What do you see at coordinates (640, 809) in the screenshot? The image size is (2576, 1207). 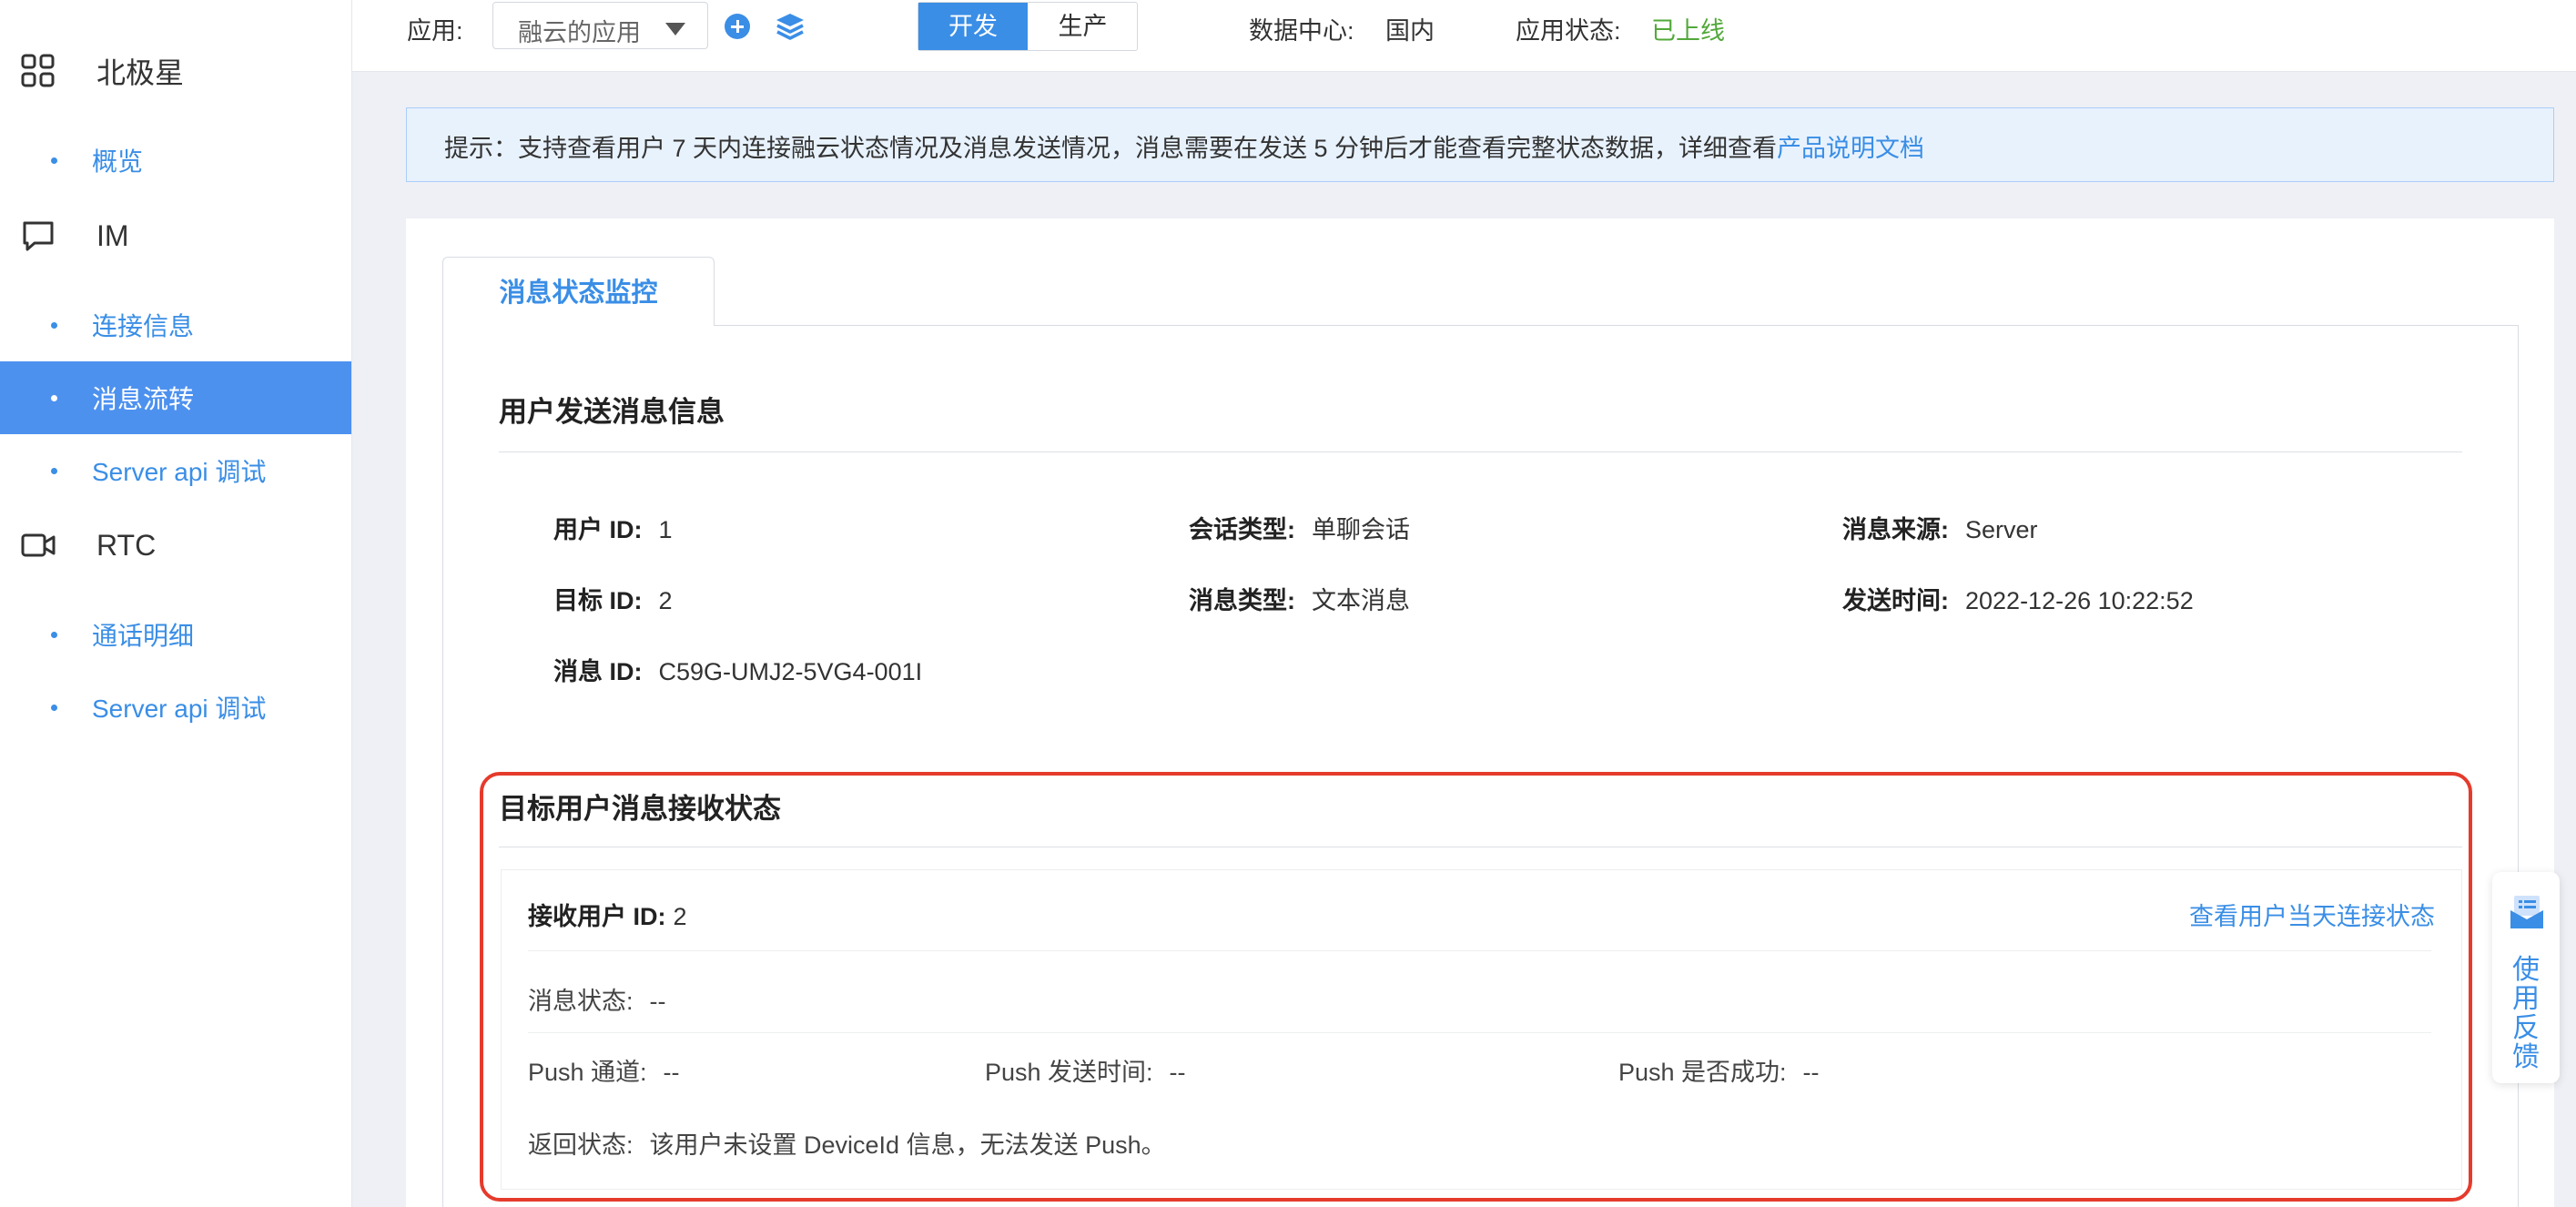 I see `receive-status-title: 目标用户消息接收状态` at bounding box center [640, 809].